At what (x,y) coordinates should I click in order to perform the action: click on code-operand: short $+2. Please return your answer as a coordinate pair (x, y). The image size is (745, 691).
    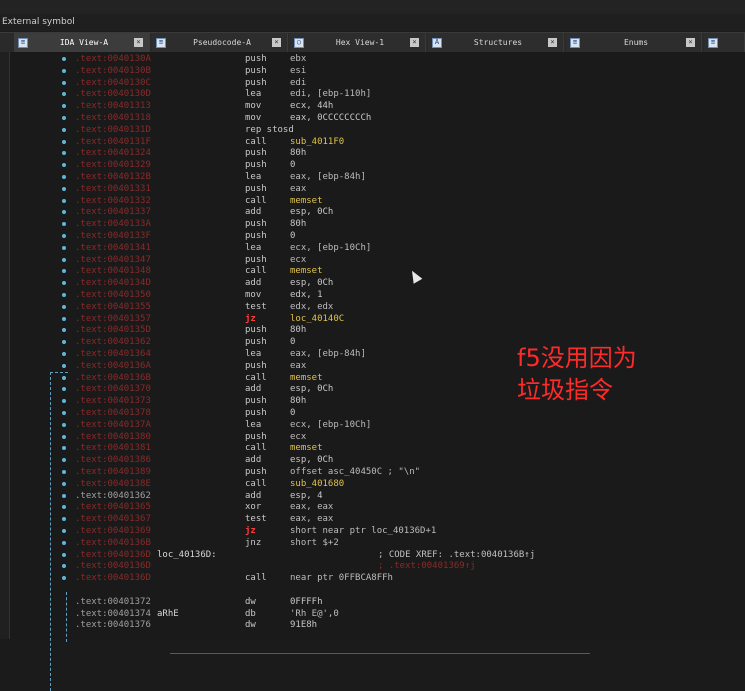
    Looking at the image, I should click on (314, 544).